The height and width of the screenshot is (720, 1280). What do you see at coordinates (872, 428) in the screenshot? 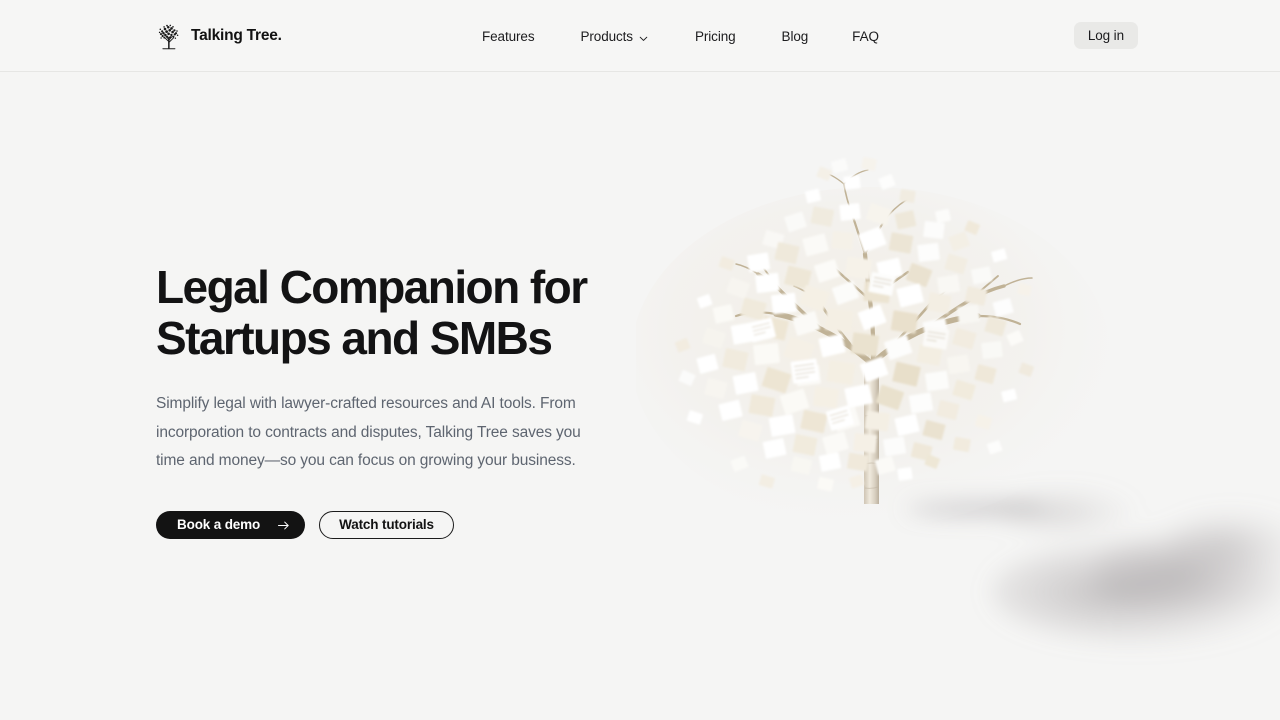
I see `tree-trunk` at bounding box center [872, 428].